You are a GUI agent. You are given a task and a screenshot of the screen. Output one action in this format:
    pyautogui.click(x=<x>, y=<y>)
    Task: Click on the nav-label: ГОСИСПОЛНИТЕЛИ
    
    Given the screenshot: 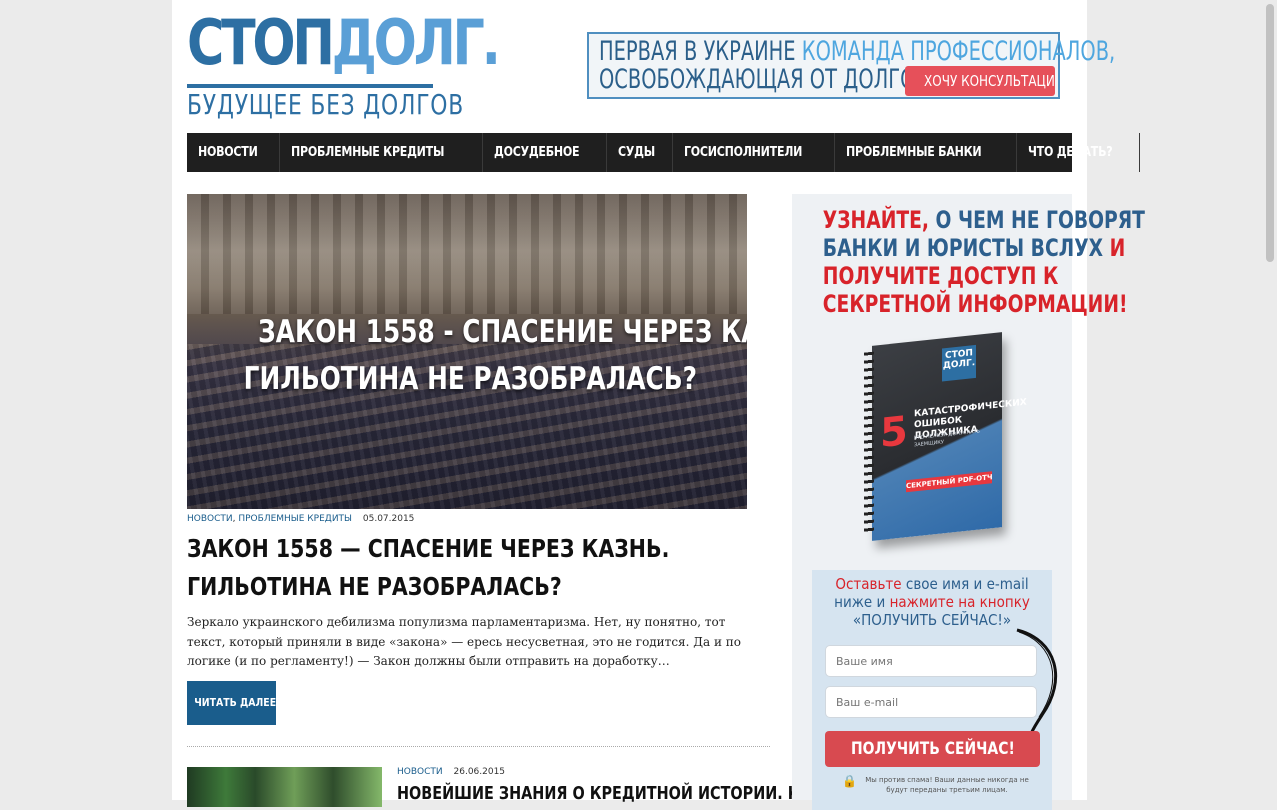 What is the action you would take?
    pyautogui.click(x=743, y=152)
    